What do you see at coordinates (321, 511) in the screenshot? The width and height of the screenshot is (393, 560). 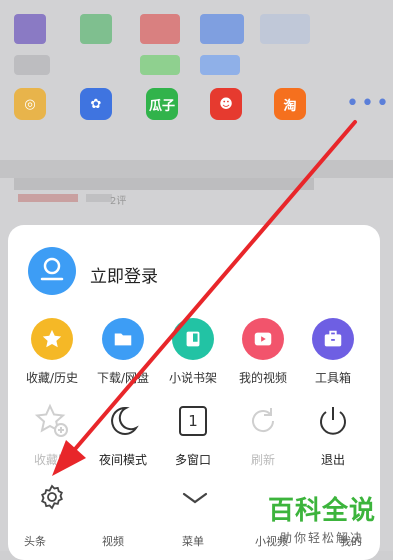 I see `watermark-title: 百科全说` at bounding box center [321, 511].